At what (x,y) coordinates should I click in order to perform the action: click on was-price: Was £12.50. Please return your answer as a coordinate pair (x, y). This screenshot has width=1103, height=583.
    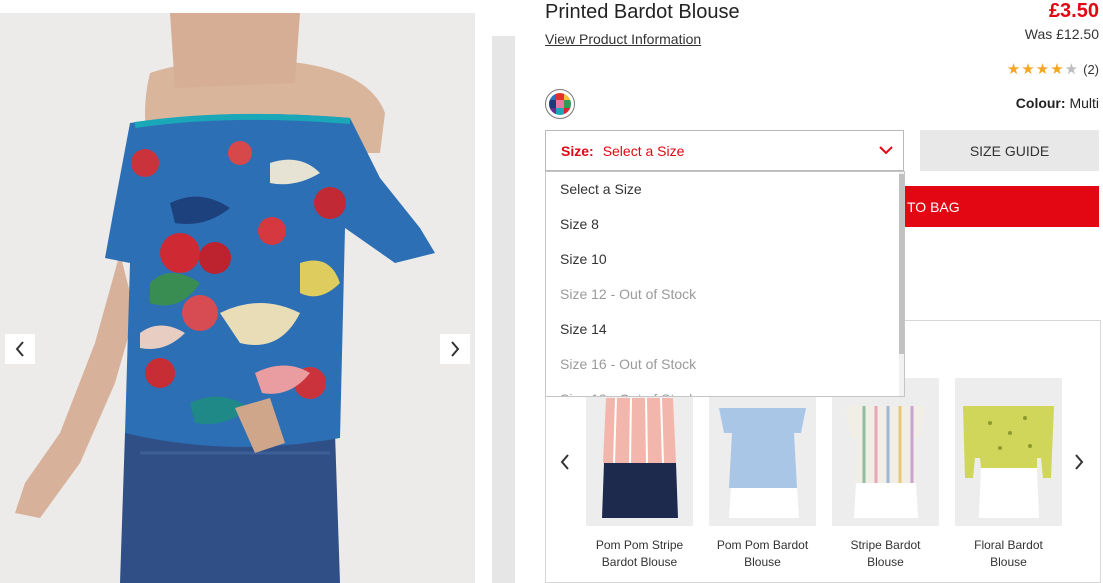
    Looking at the image, I should click on (1061, 34).